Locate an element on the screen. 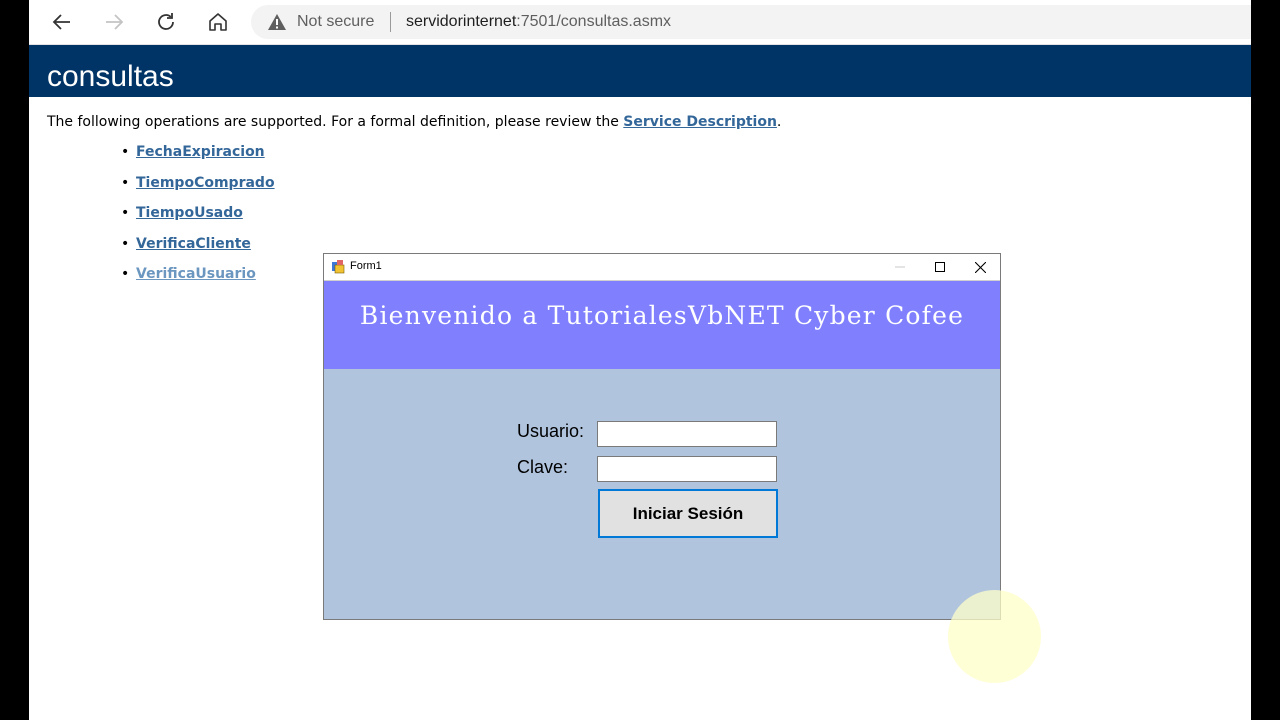 The width and height of the screenshot is (1280, 720). close-icon is located at coordinates (980, 267).